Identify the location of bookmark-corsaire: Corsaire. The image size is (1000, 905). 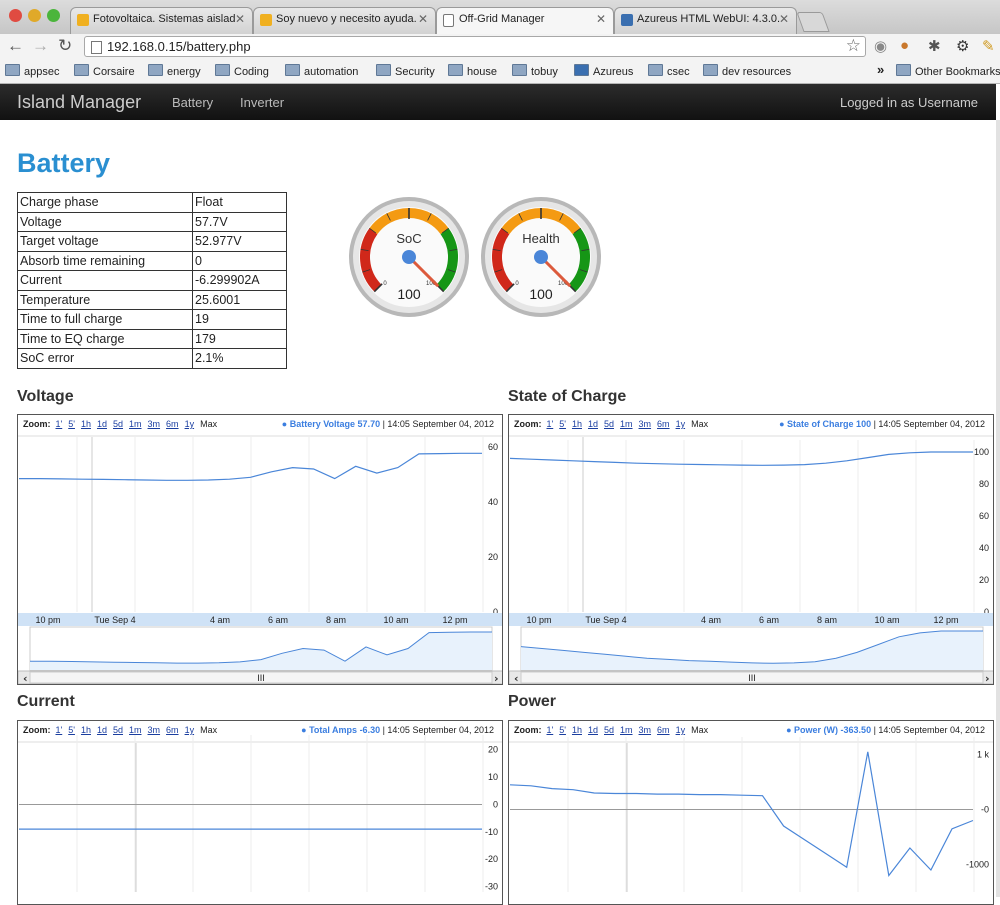
(104, 71).